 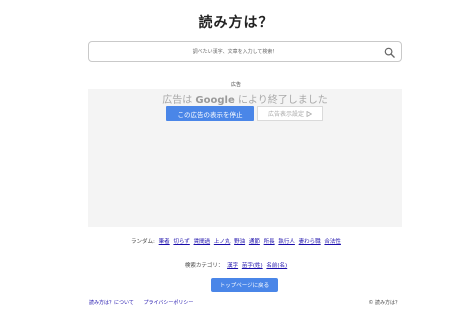 I want to click on random-link: 上ノ丸, so click(x=222, y=242).